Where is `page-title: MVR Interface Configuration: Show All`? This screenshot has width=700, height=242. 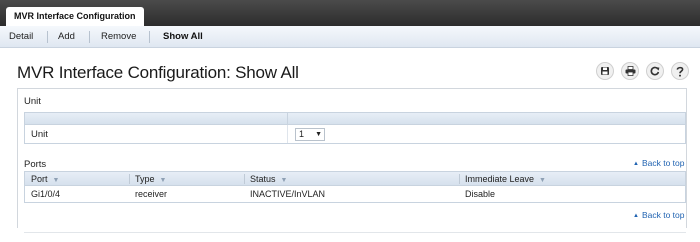 page-title: MVR Interface Configuration: Show All is located at coordinates (158, 72).